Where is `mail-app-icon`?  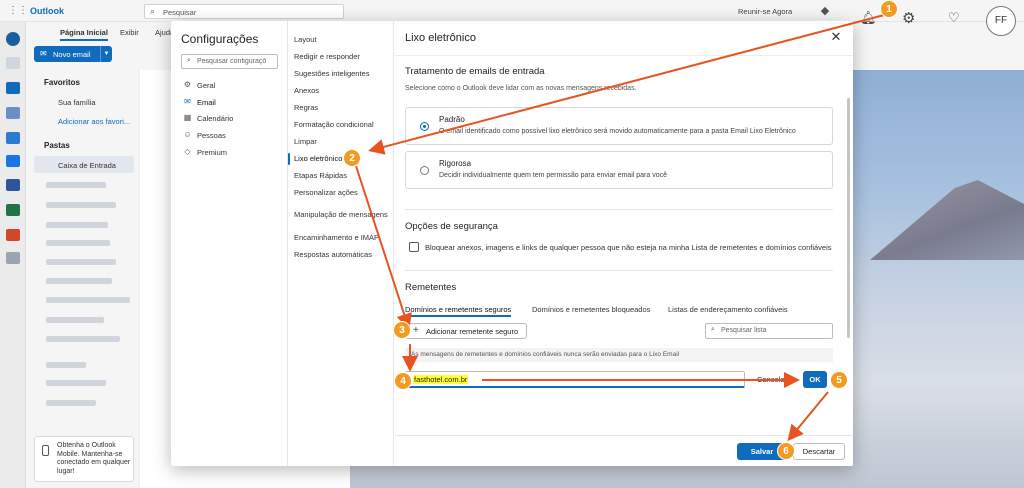
mail-app-icon is located at coordinates (13, 88).